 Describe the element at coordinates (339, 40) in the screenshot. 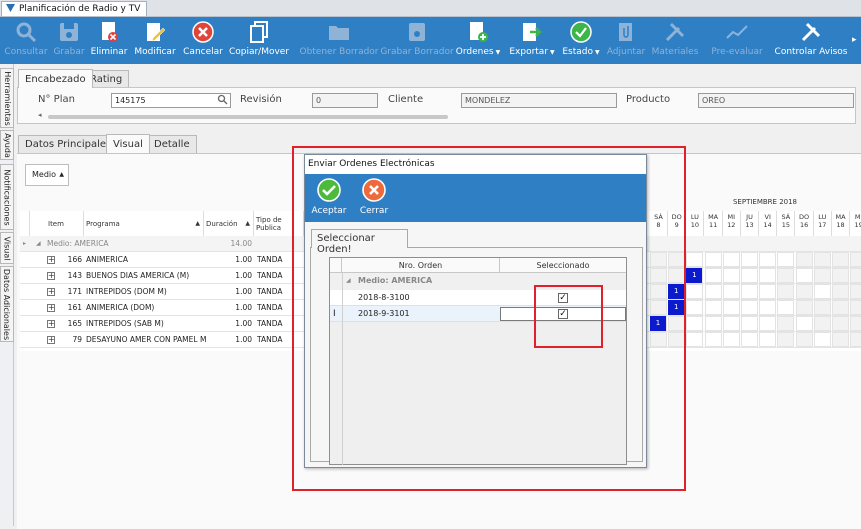

I see `obtener-borrador-button: Obtener Borrador` at that location.